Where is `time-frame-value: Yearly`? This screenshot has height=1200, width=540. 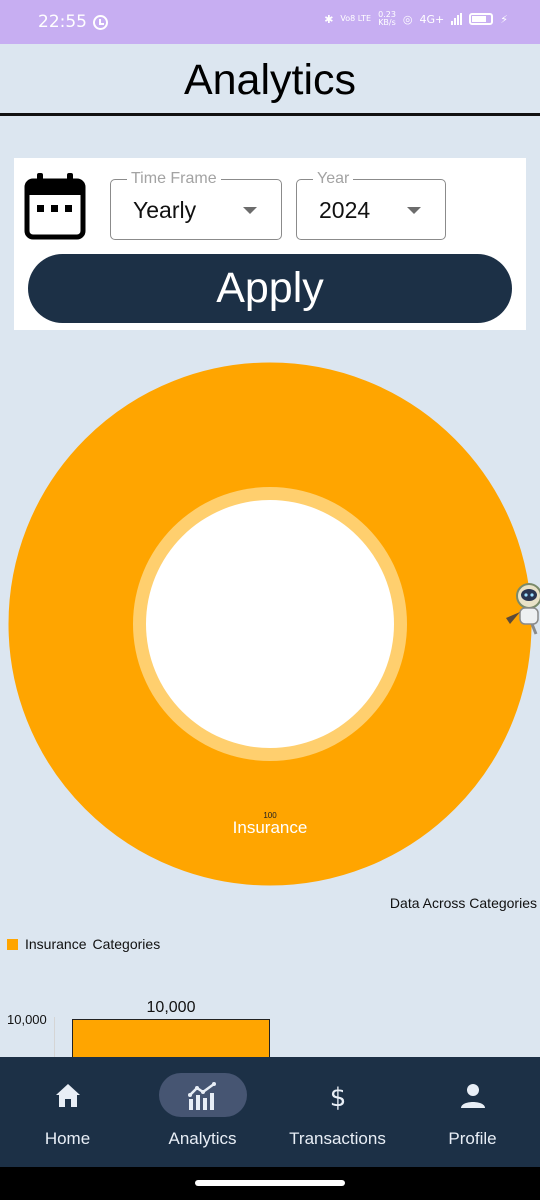 time-frame-value: Yearly is located at coordinates (165, 210).